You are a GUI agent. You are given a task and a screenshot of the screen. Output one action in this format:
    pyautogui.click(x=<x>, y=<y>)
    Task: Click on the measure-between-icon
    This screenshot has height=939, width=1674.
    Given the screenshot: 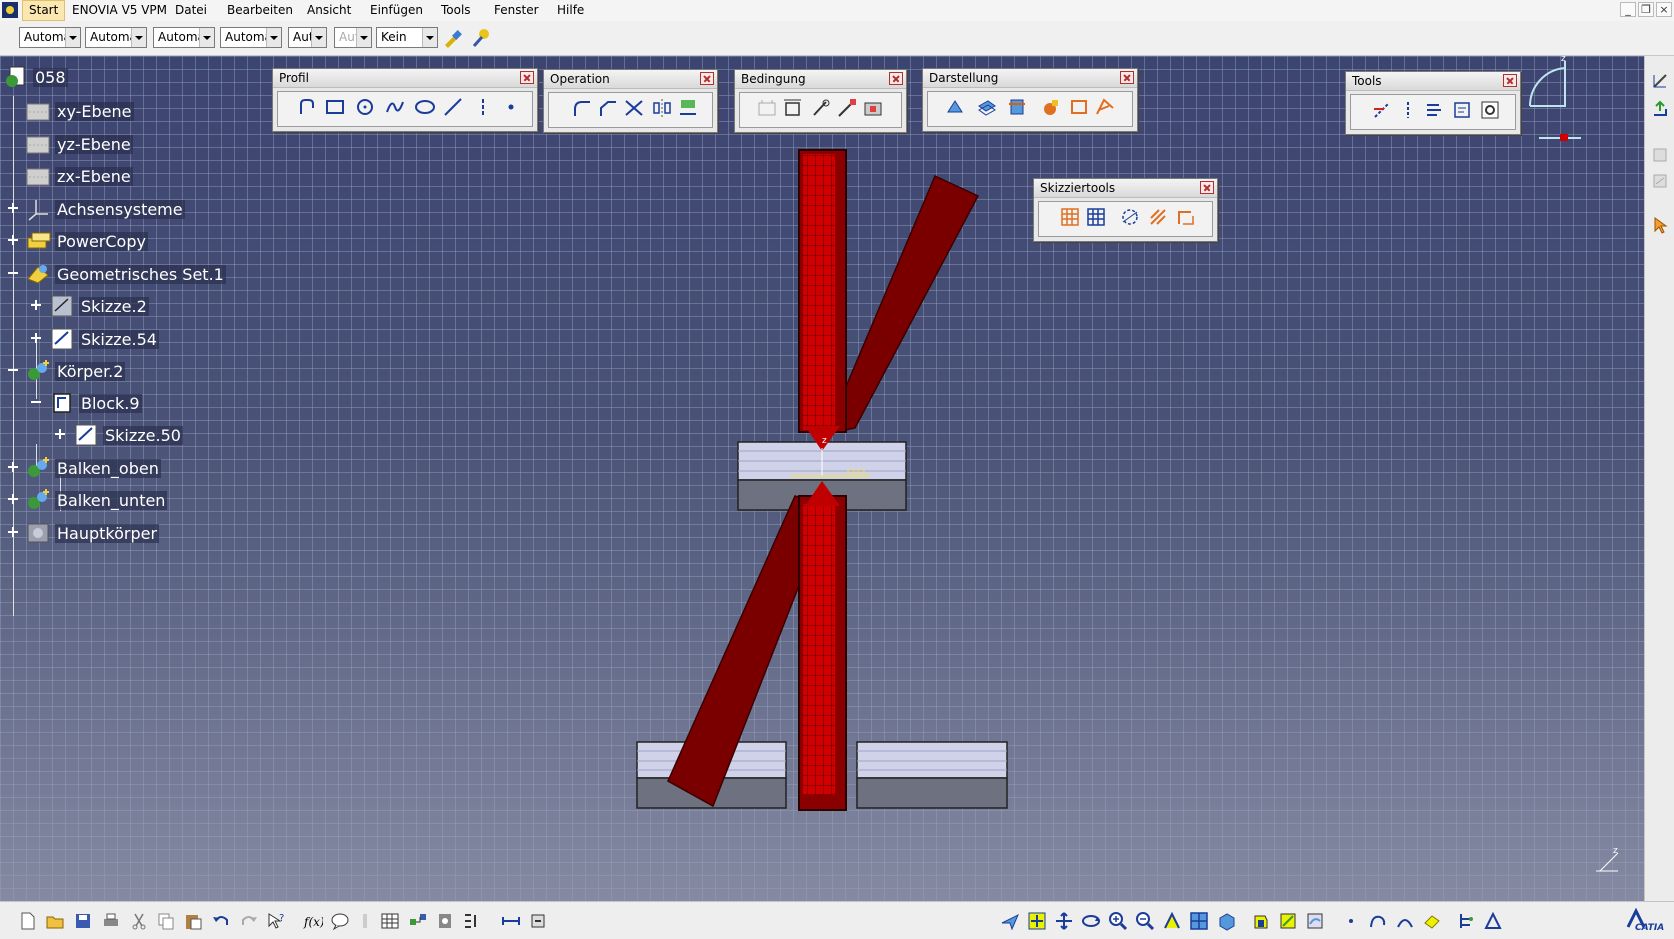 What is the action you would take?
    pyautogui.click(x=511, y=921)
    